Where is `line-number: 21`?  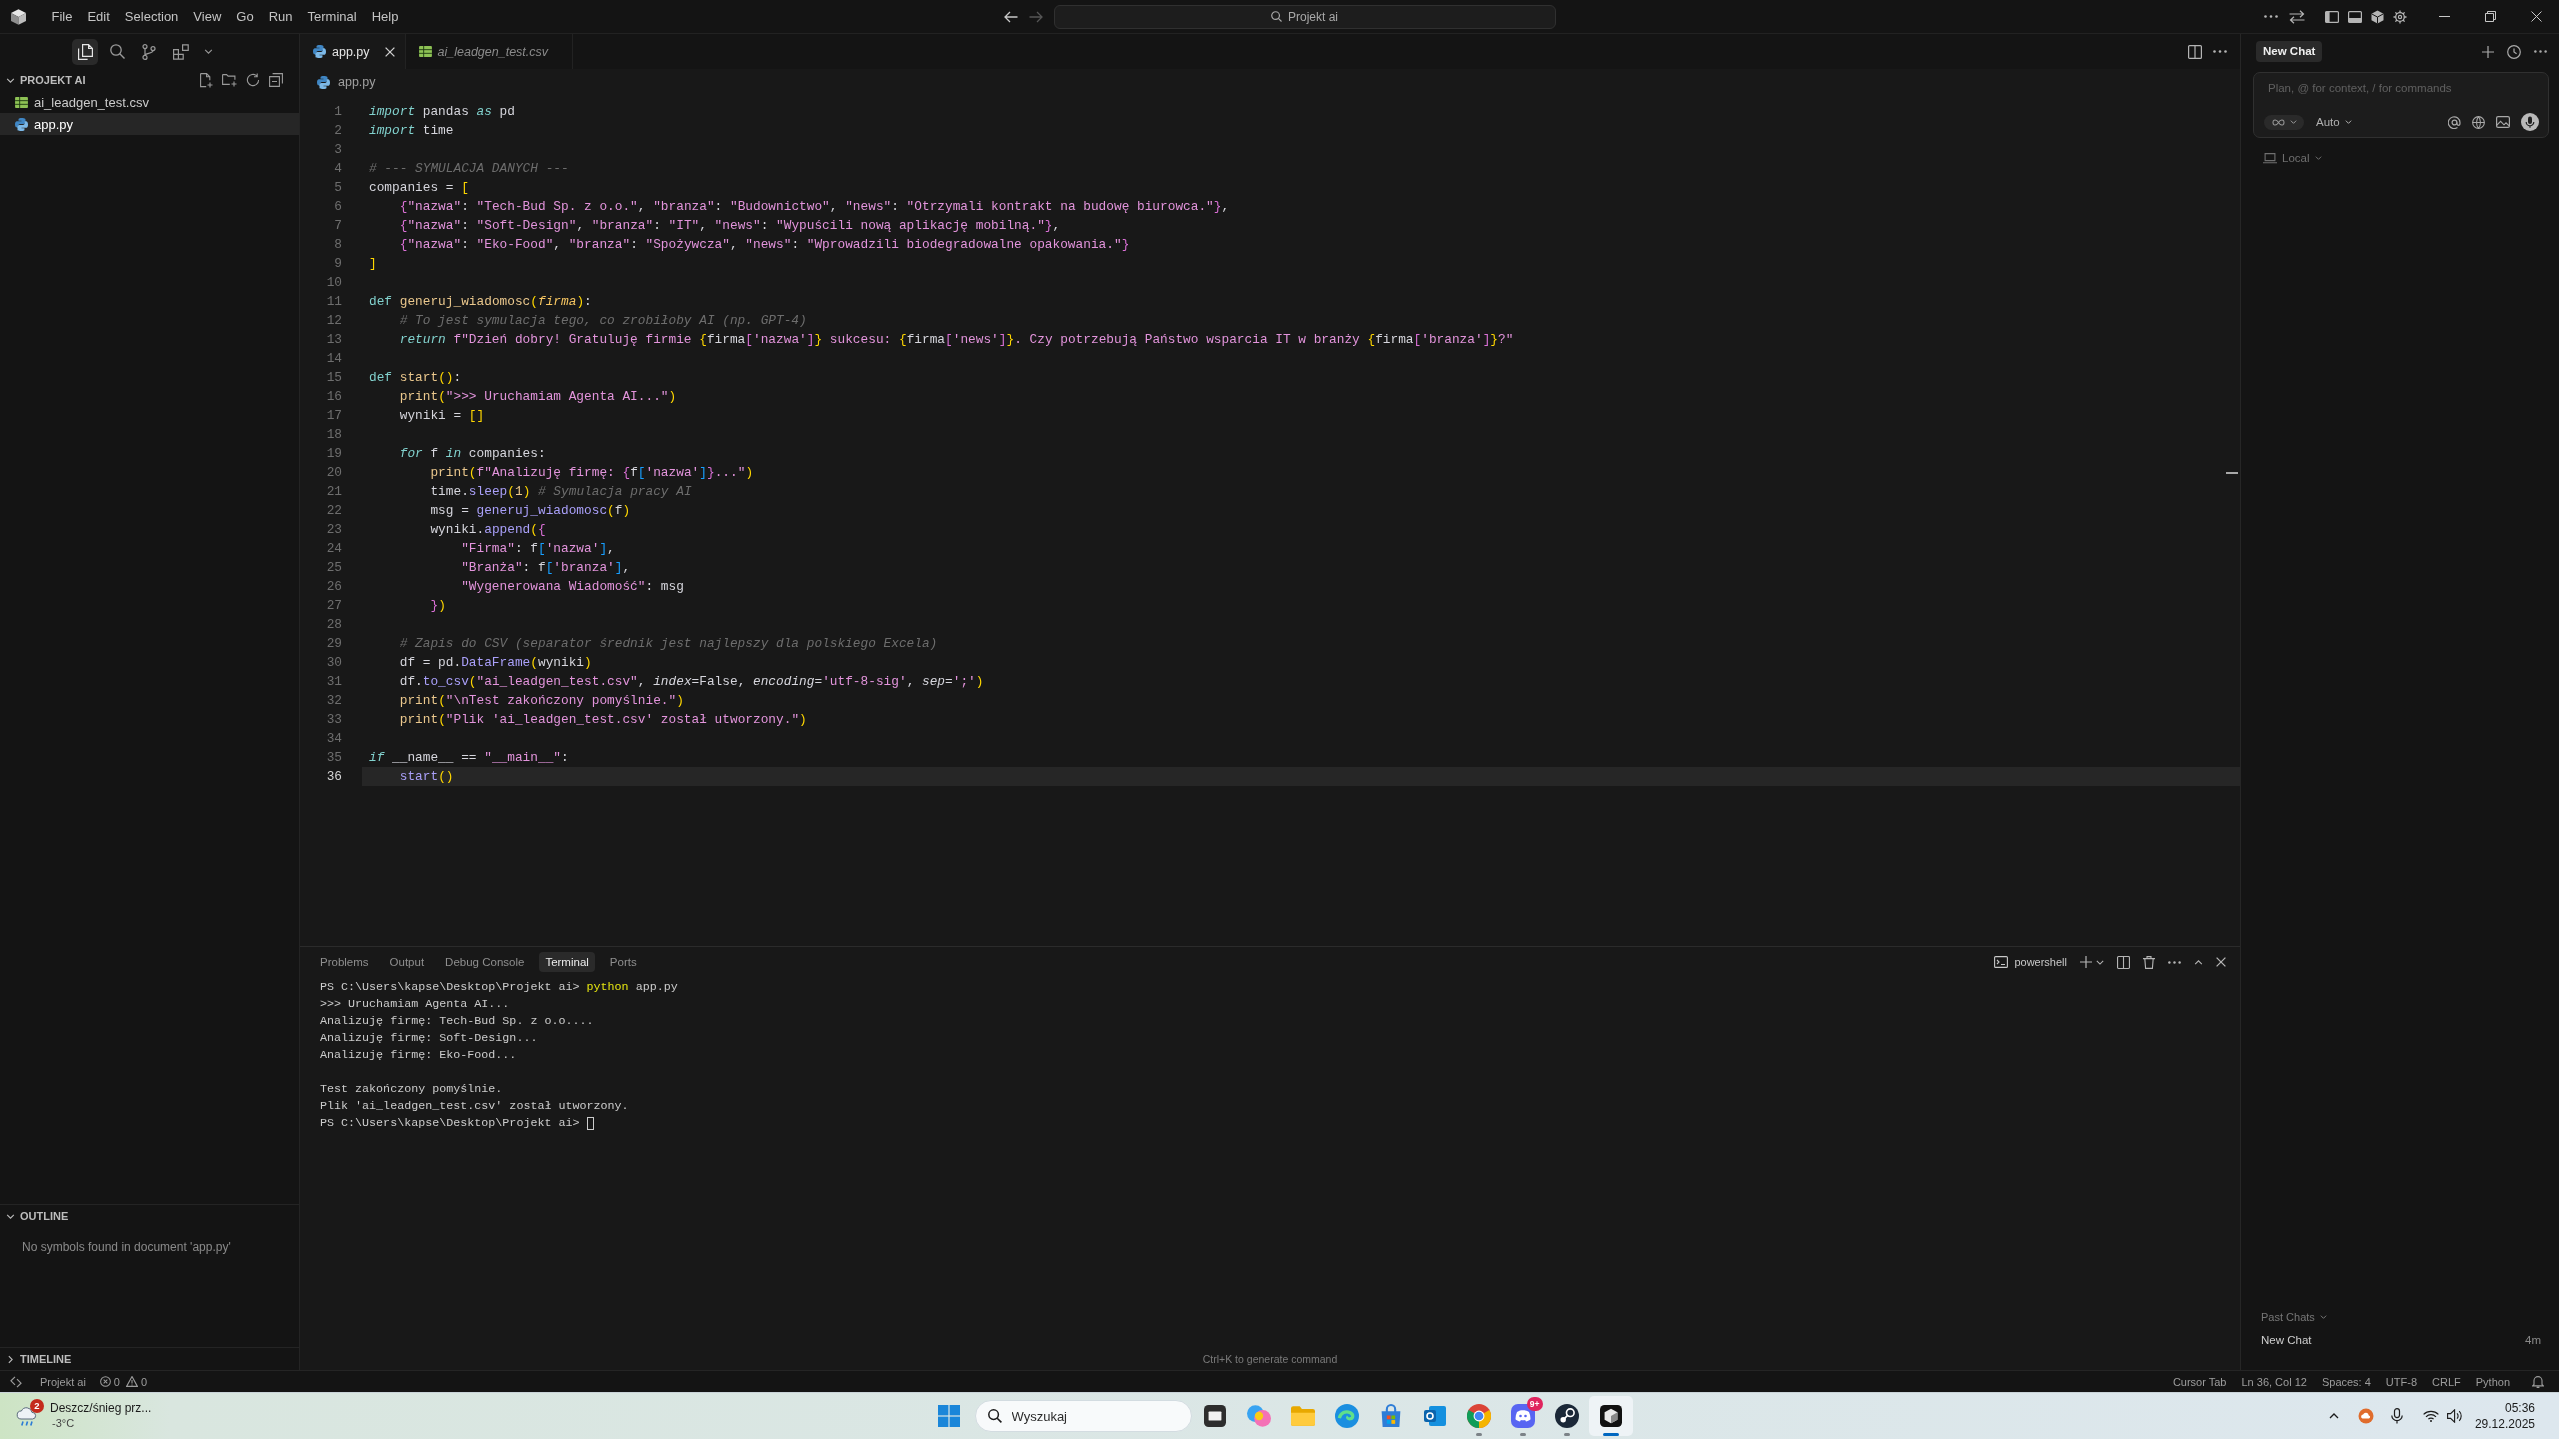 line-number: 21 is located at coordinates (333, 492).